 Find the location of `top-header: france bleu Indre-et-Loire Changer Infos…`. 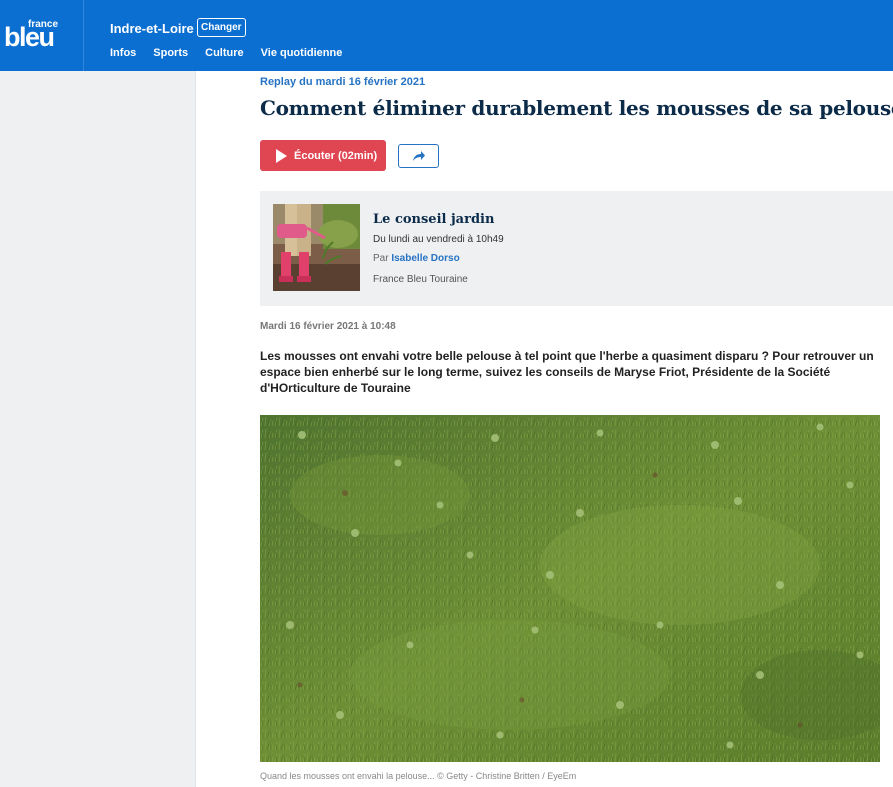

top-header: france bleu Indre-et-Loire Changer Infos… is located at coordinates (446, 35).